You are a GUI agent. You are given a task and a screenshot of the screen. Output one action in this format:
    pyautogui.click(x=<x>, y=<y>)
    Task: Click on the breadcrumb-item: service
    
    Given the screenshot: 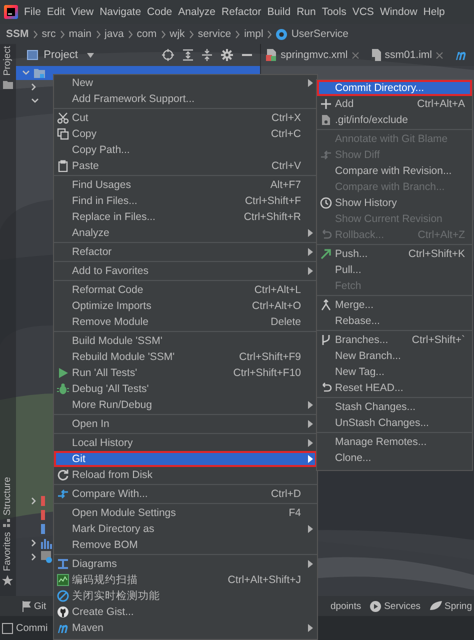 What is the action you would take?
    pyautogui.click(x=215, y=34)
    